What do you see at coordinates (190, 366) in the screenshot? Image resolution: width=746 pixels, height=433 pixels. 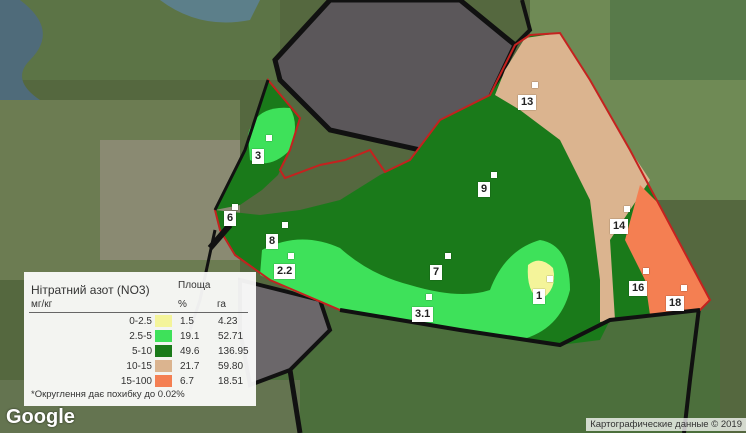 I see `legend-percent: 21.7` at bounding box center [190, 366].